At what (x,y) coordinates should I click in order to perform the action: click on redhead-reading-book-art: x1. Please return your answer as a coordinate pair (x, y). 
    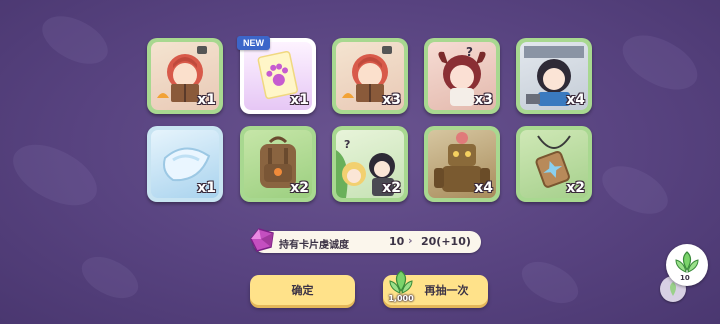
    Looking at the image, I should click on (185, 76).